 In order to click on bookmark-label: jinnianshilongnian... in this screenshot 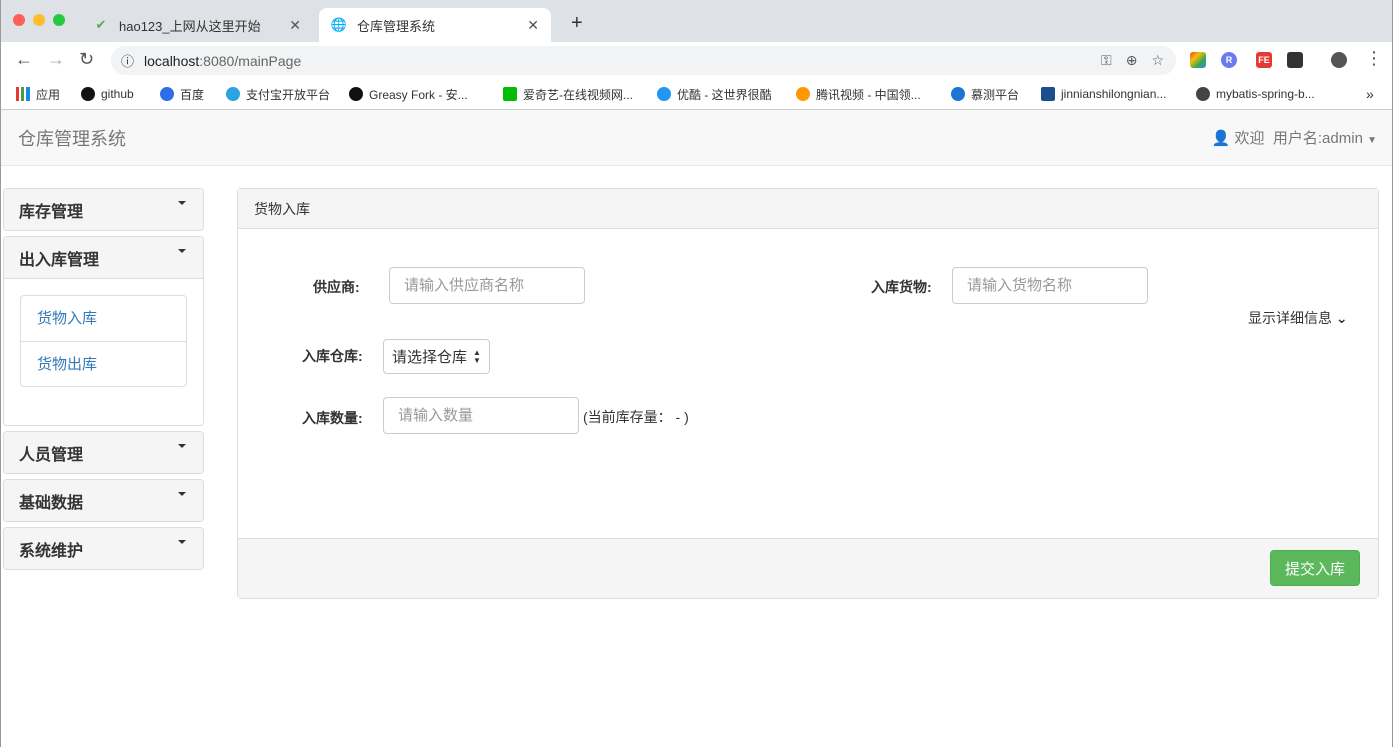, I will do `click(1114, 94)`.